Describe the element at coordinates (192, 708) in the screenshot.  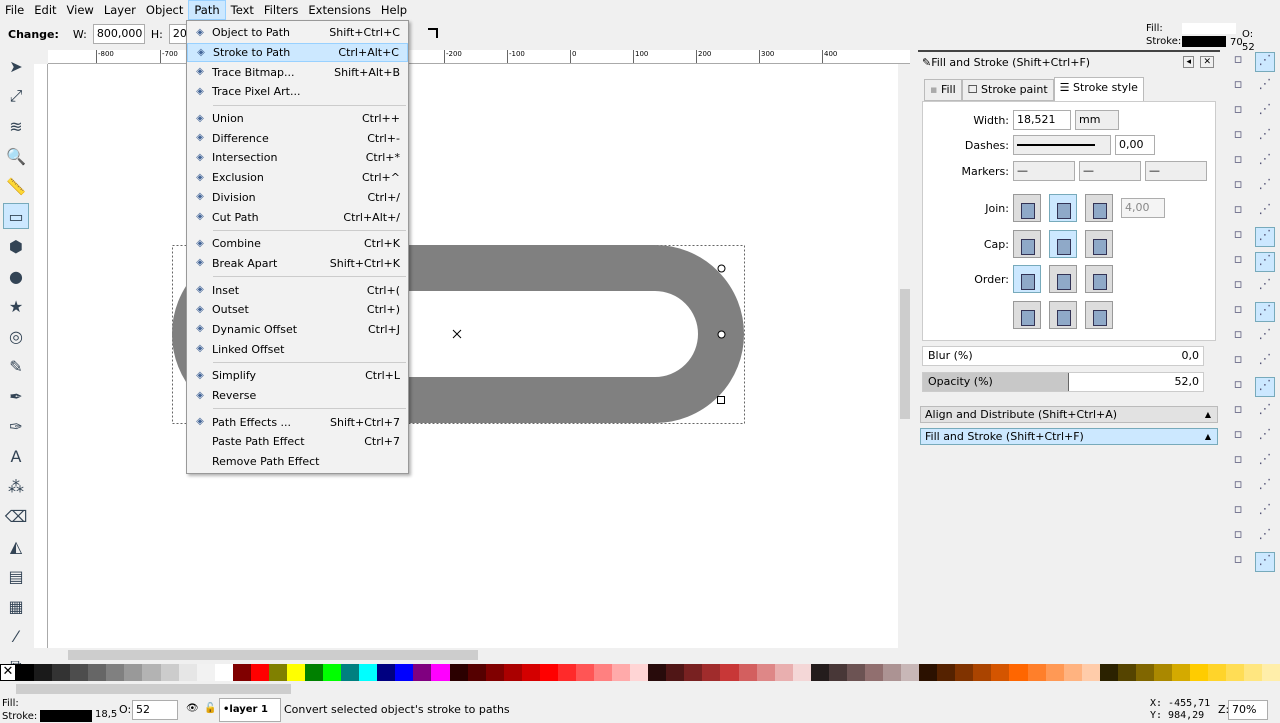
I see `visibility-icon: 👁` at that location.